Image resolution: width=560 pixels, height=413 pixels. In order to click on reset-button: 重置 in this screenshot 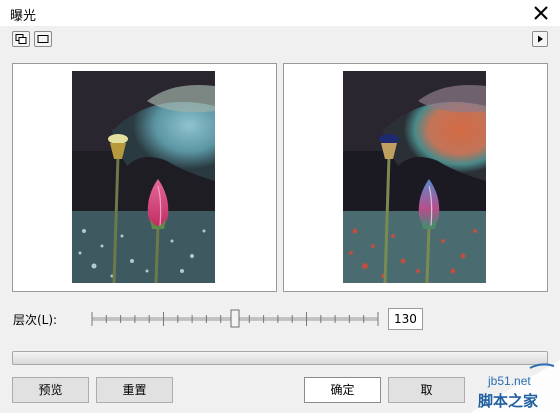, I will do `click(134, 390)`.